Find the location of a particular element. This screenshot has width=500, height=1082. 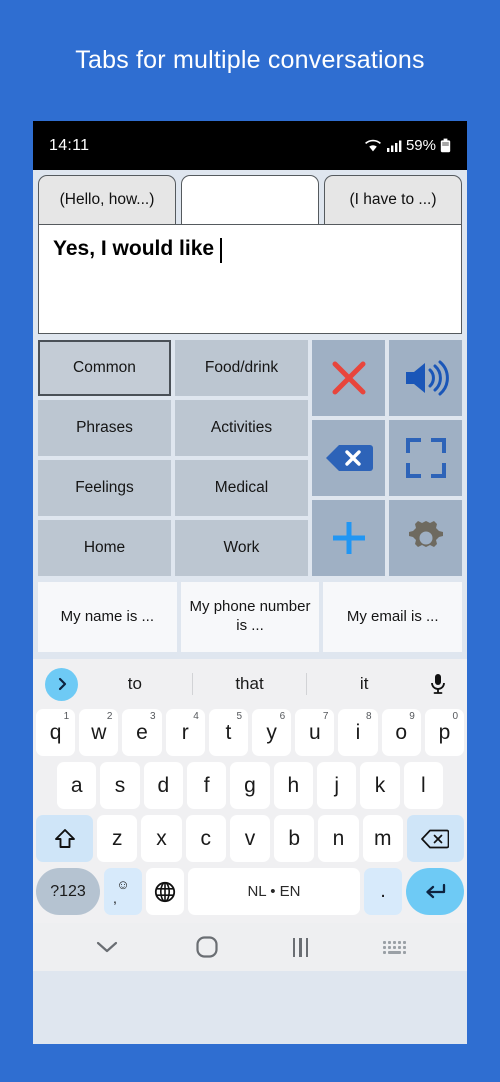

shift-icon is located at coordinates (64, 838).